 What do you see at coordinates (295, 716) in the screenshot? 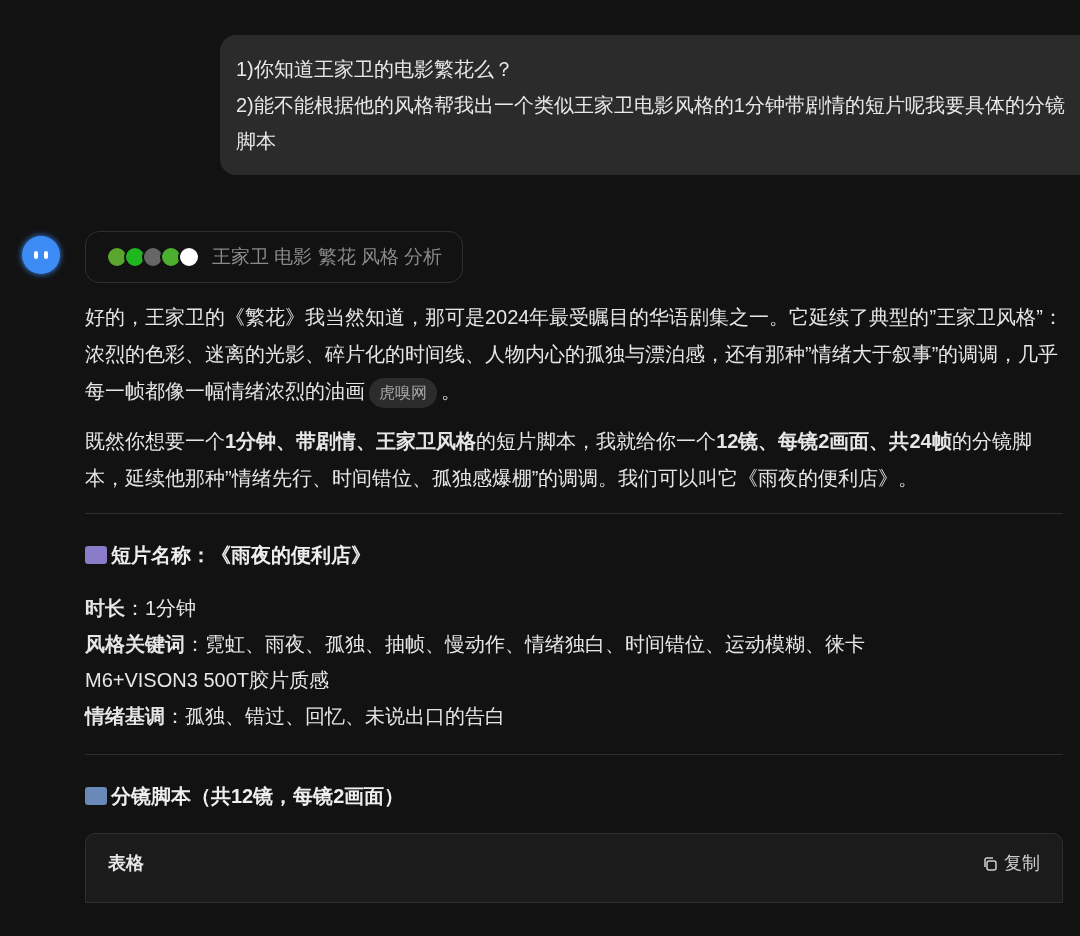
I see `detail-line: 情绪基调：孤独、错过、回忆、未说出口的告白` at bounding box center [295, 716].